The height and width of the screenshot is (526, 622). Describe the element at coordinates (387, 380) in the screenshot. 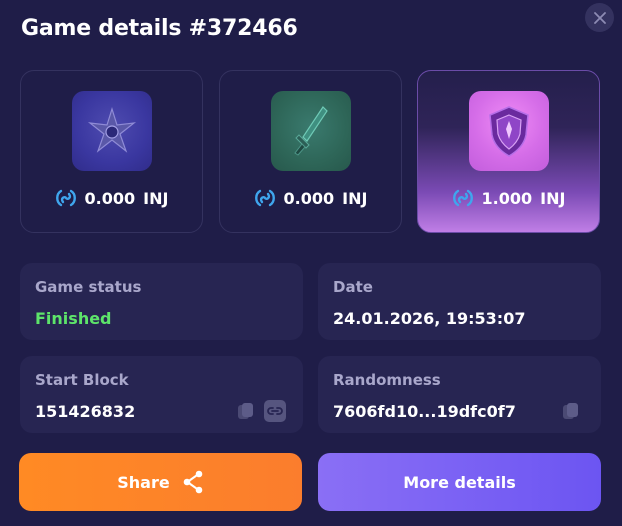

I see `randomness-label: Randomness` at that location.